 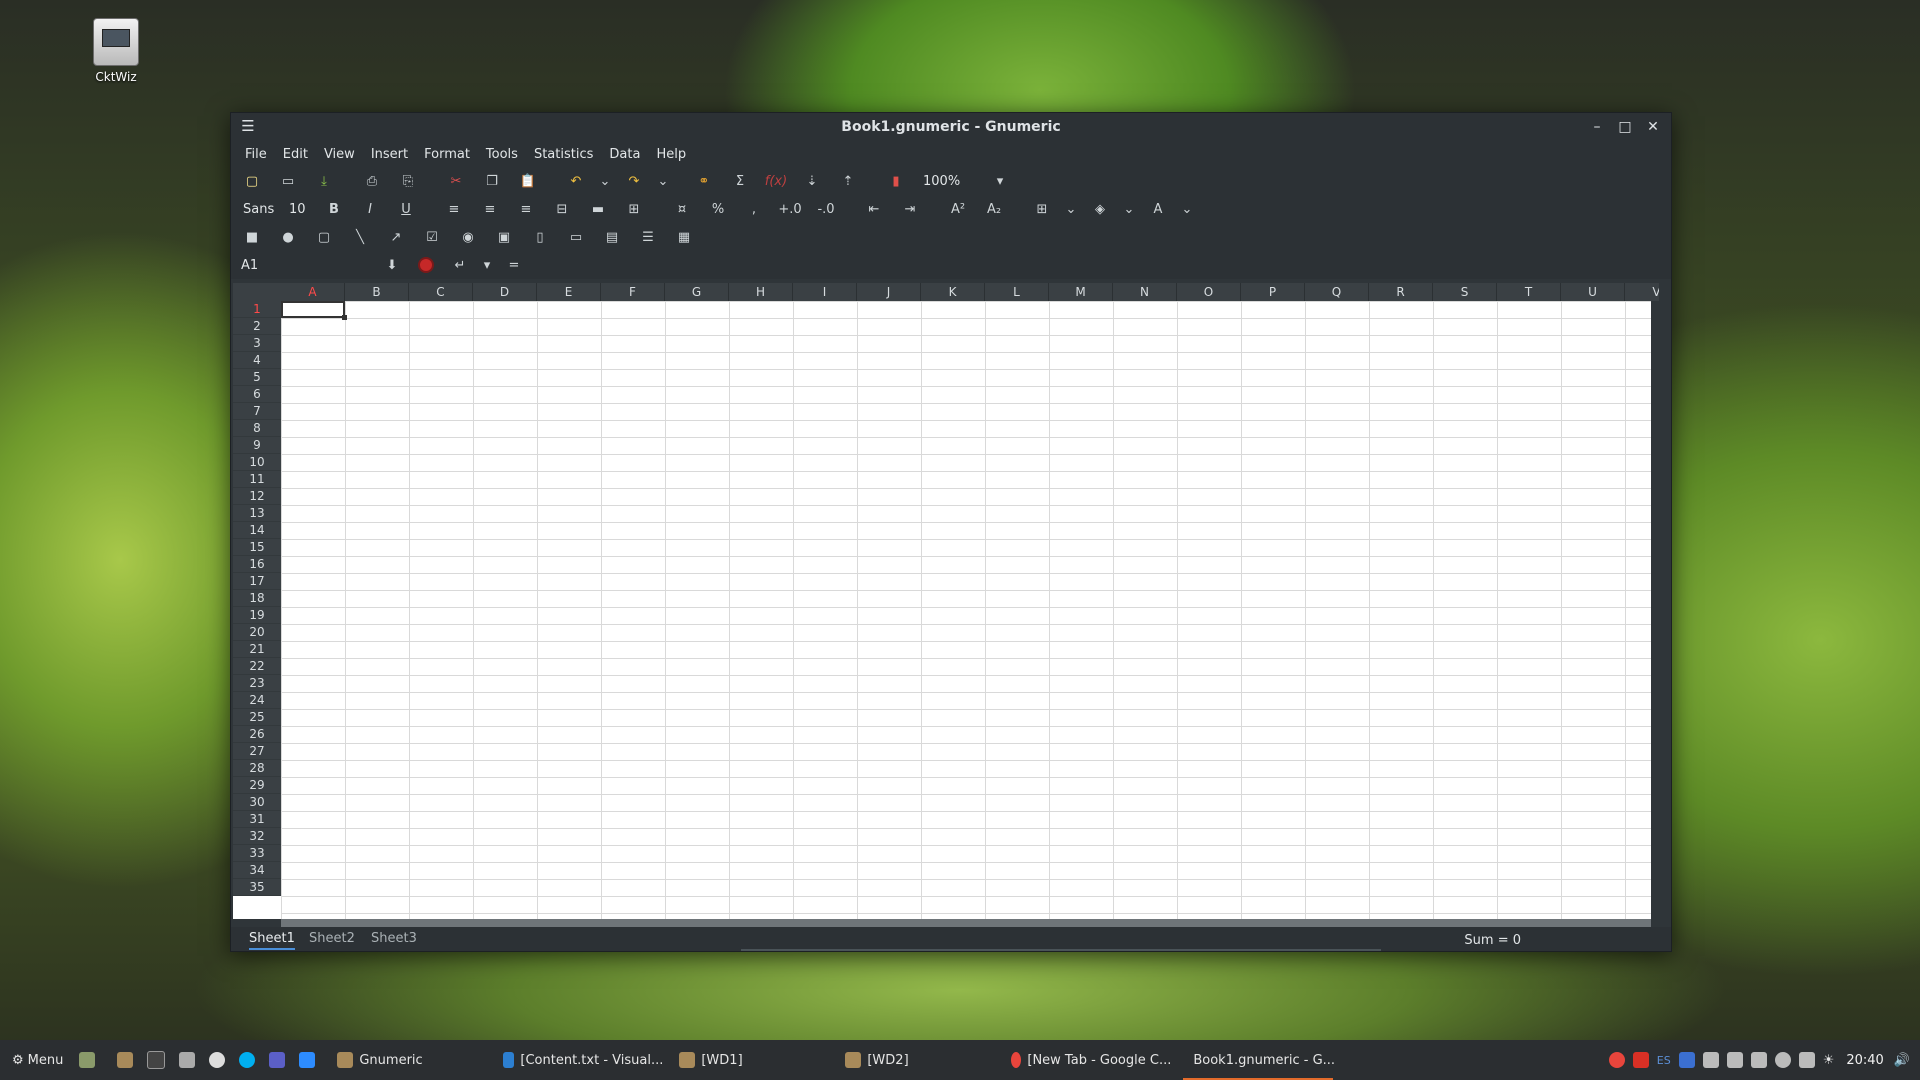 I want to click on split-cells-icon: ⊞, so click(x=634, y=209).